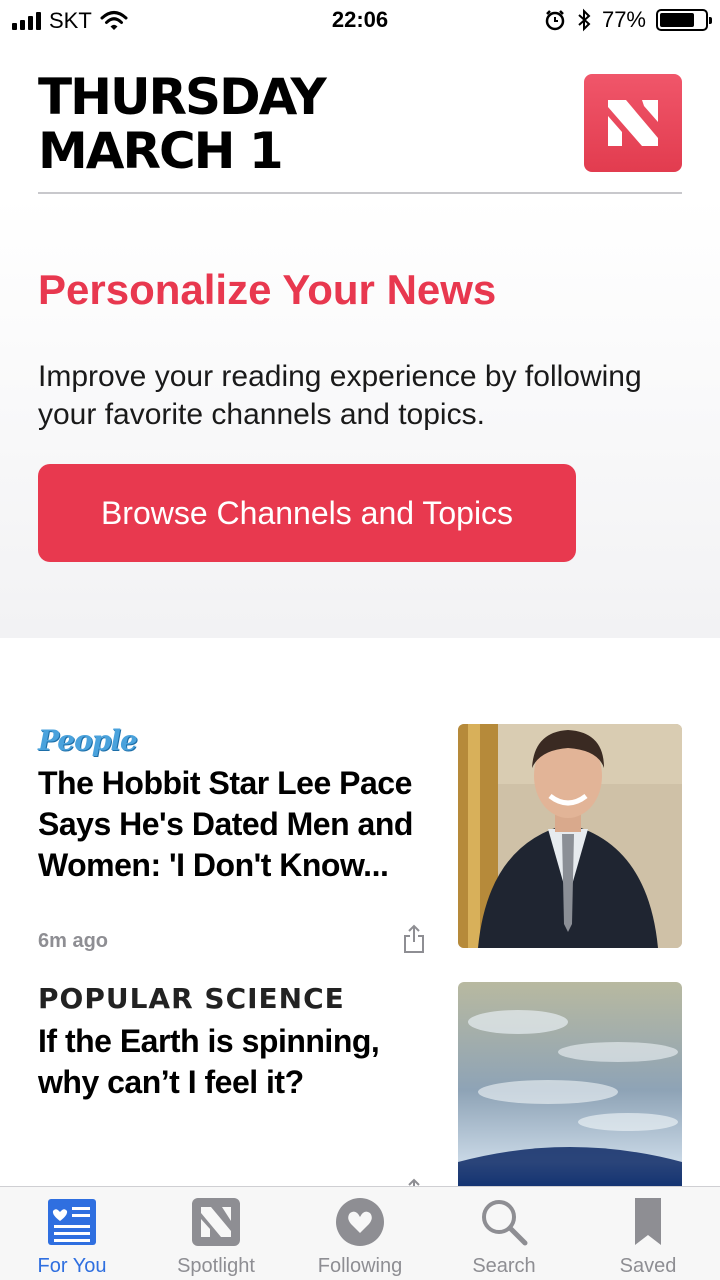  What do you see at coordinates (648, 1266) in the screenshot?
I see `tab-label: Saved` at bounding box center [648, 1266].